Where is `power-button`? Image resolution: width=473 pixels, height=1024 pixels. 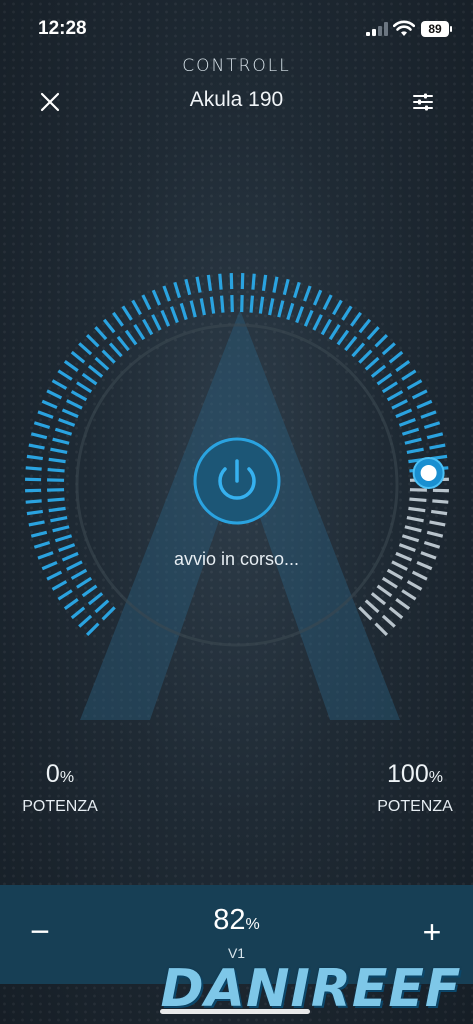 power-button is located at coordinates (237, 481).